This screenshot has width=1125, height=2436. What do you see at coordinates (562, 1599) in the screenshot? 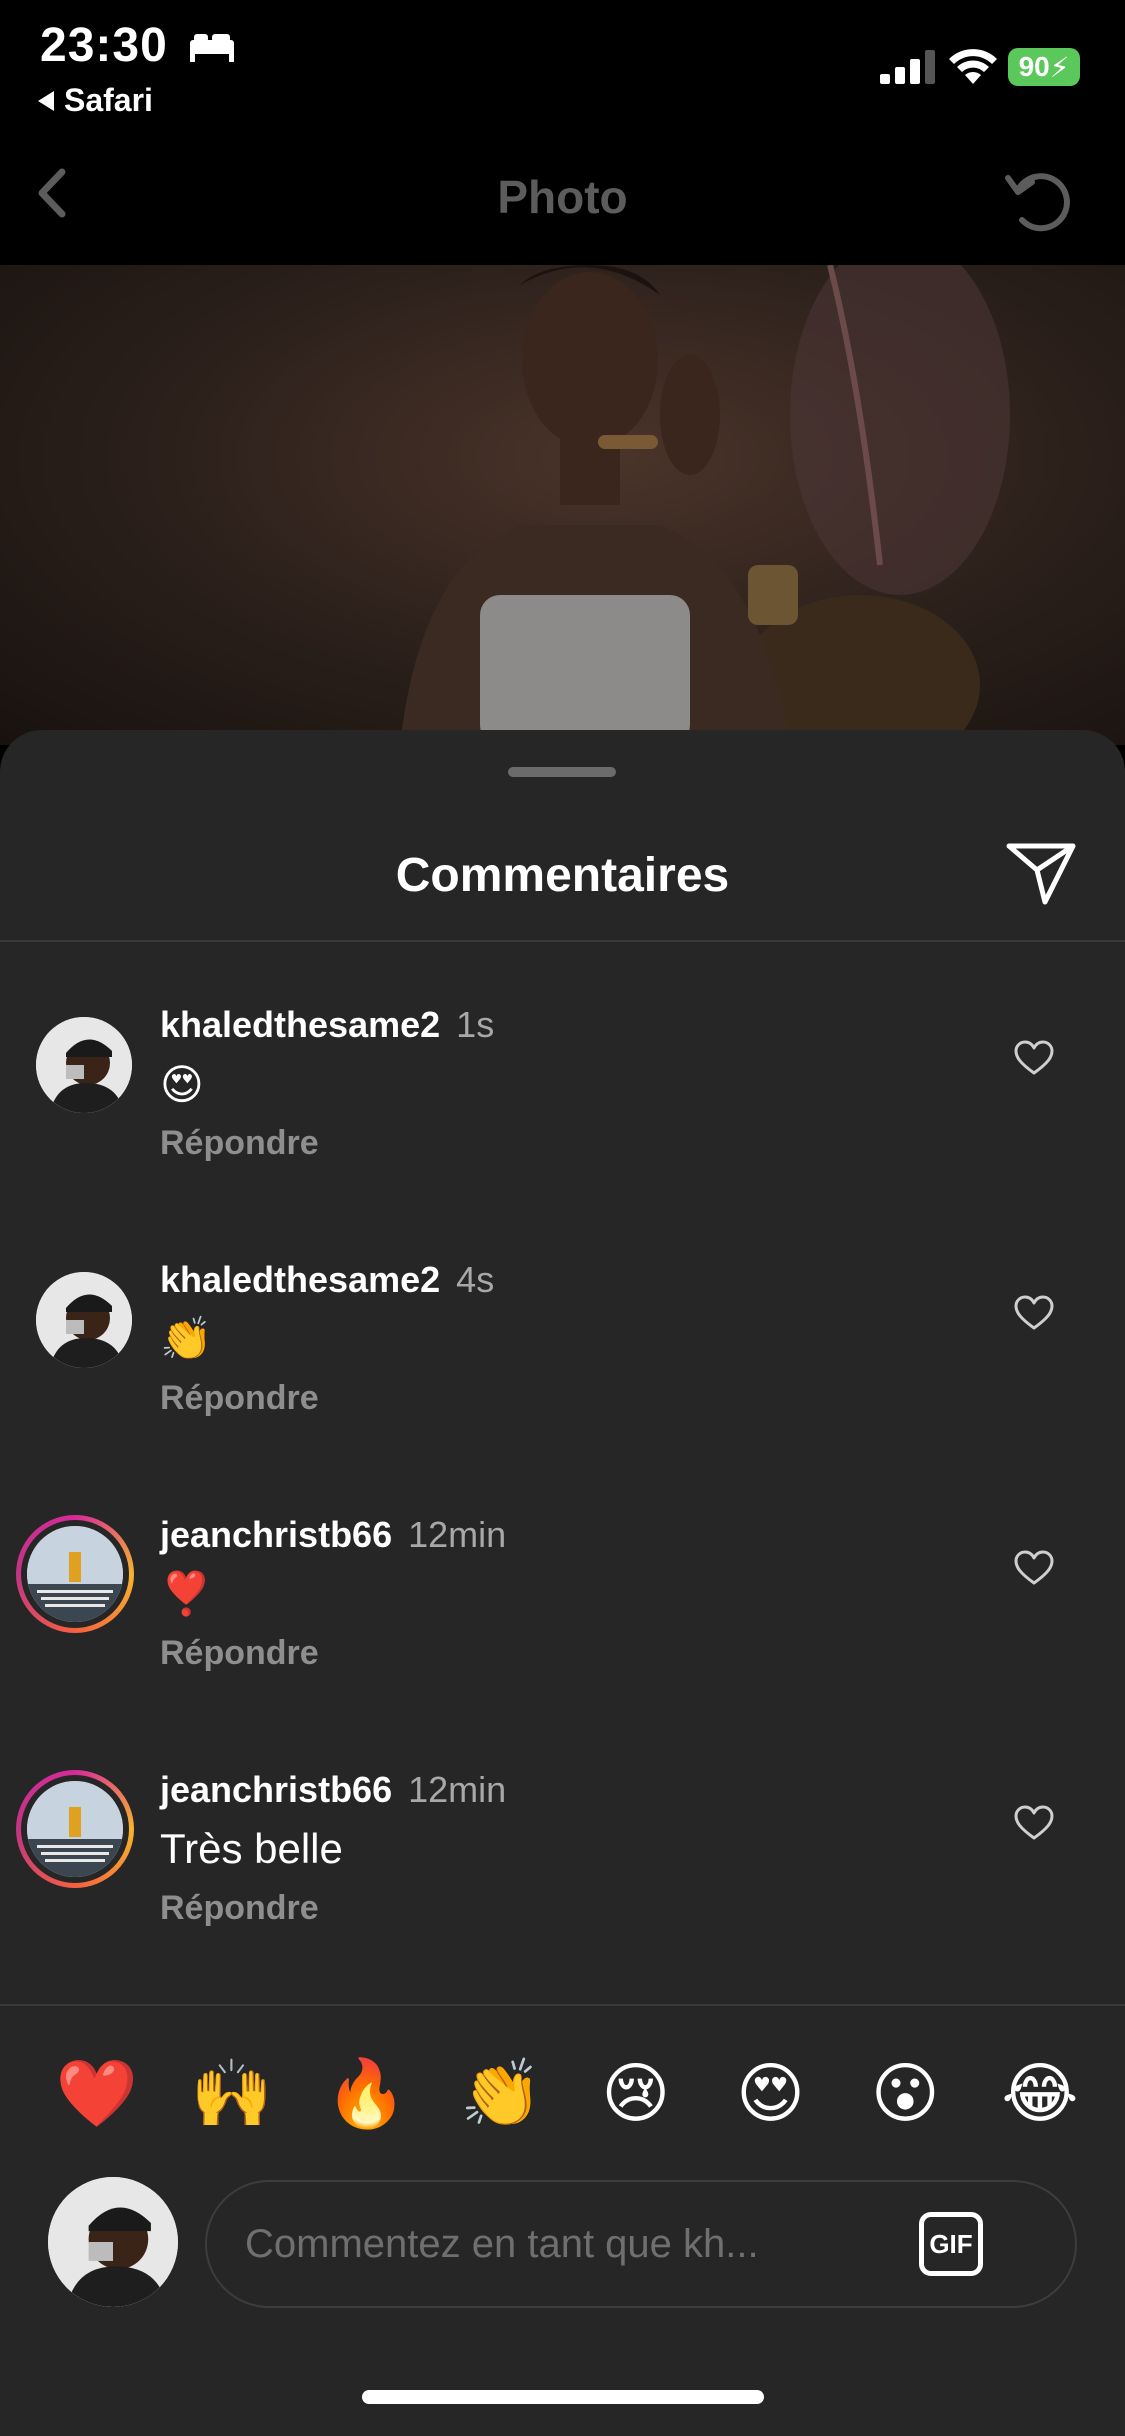
I see `comment-item: jeanchristb66 12min ❣️ Répondre` at bounding box center [562, 1599].